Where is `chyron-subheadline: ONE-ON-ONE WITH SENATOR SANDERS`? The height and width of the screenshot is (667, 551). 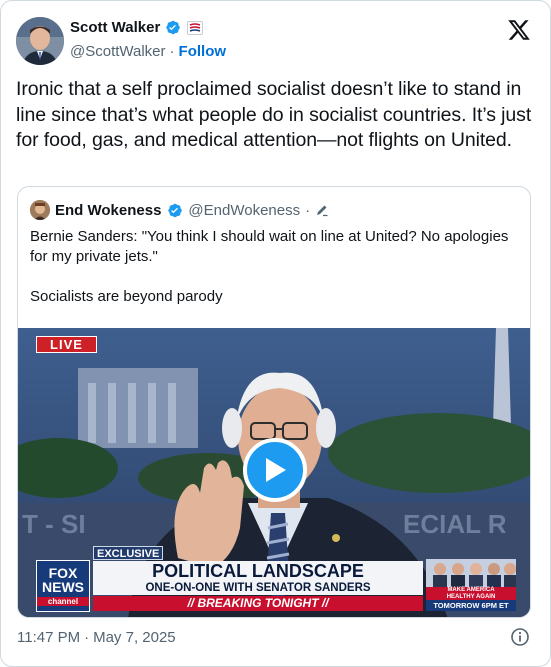 chyron-subheadline: ONE-ON-ONE WITH SENATOR SANDERS is located at coordinates (258, 588).